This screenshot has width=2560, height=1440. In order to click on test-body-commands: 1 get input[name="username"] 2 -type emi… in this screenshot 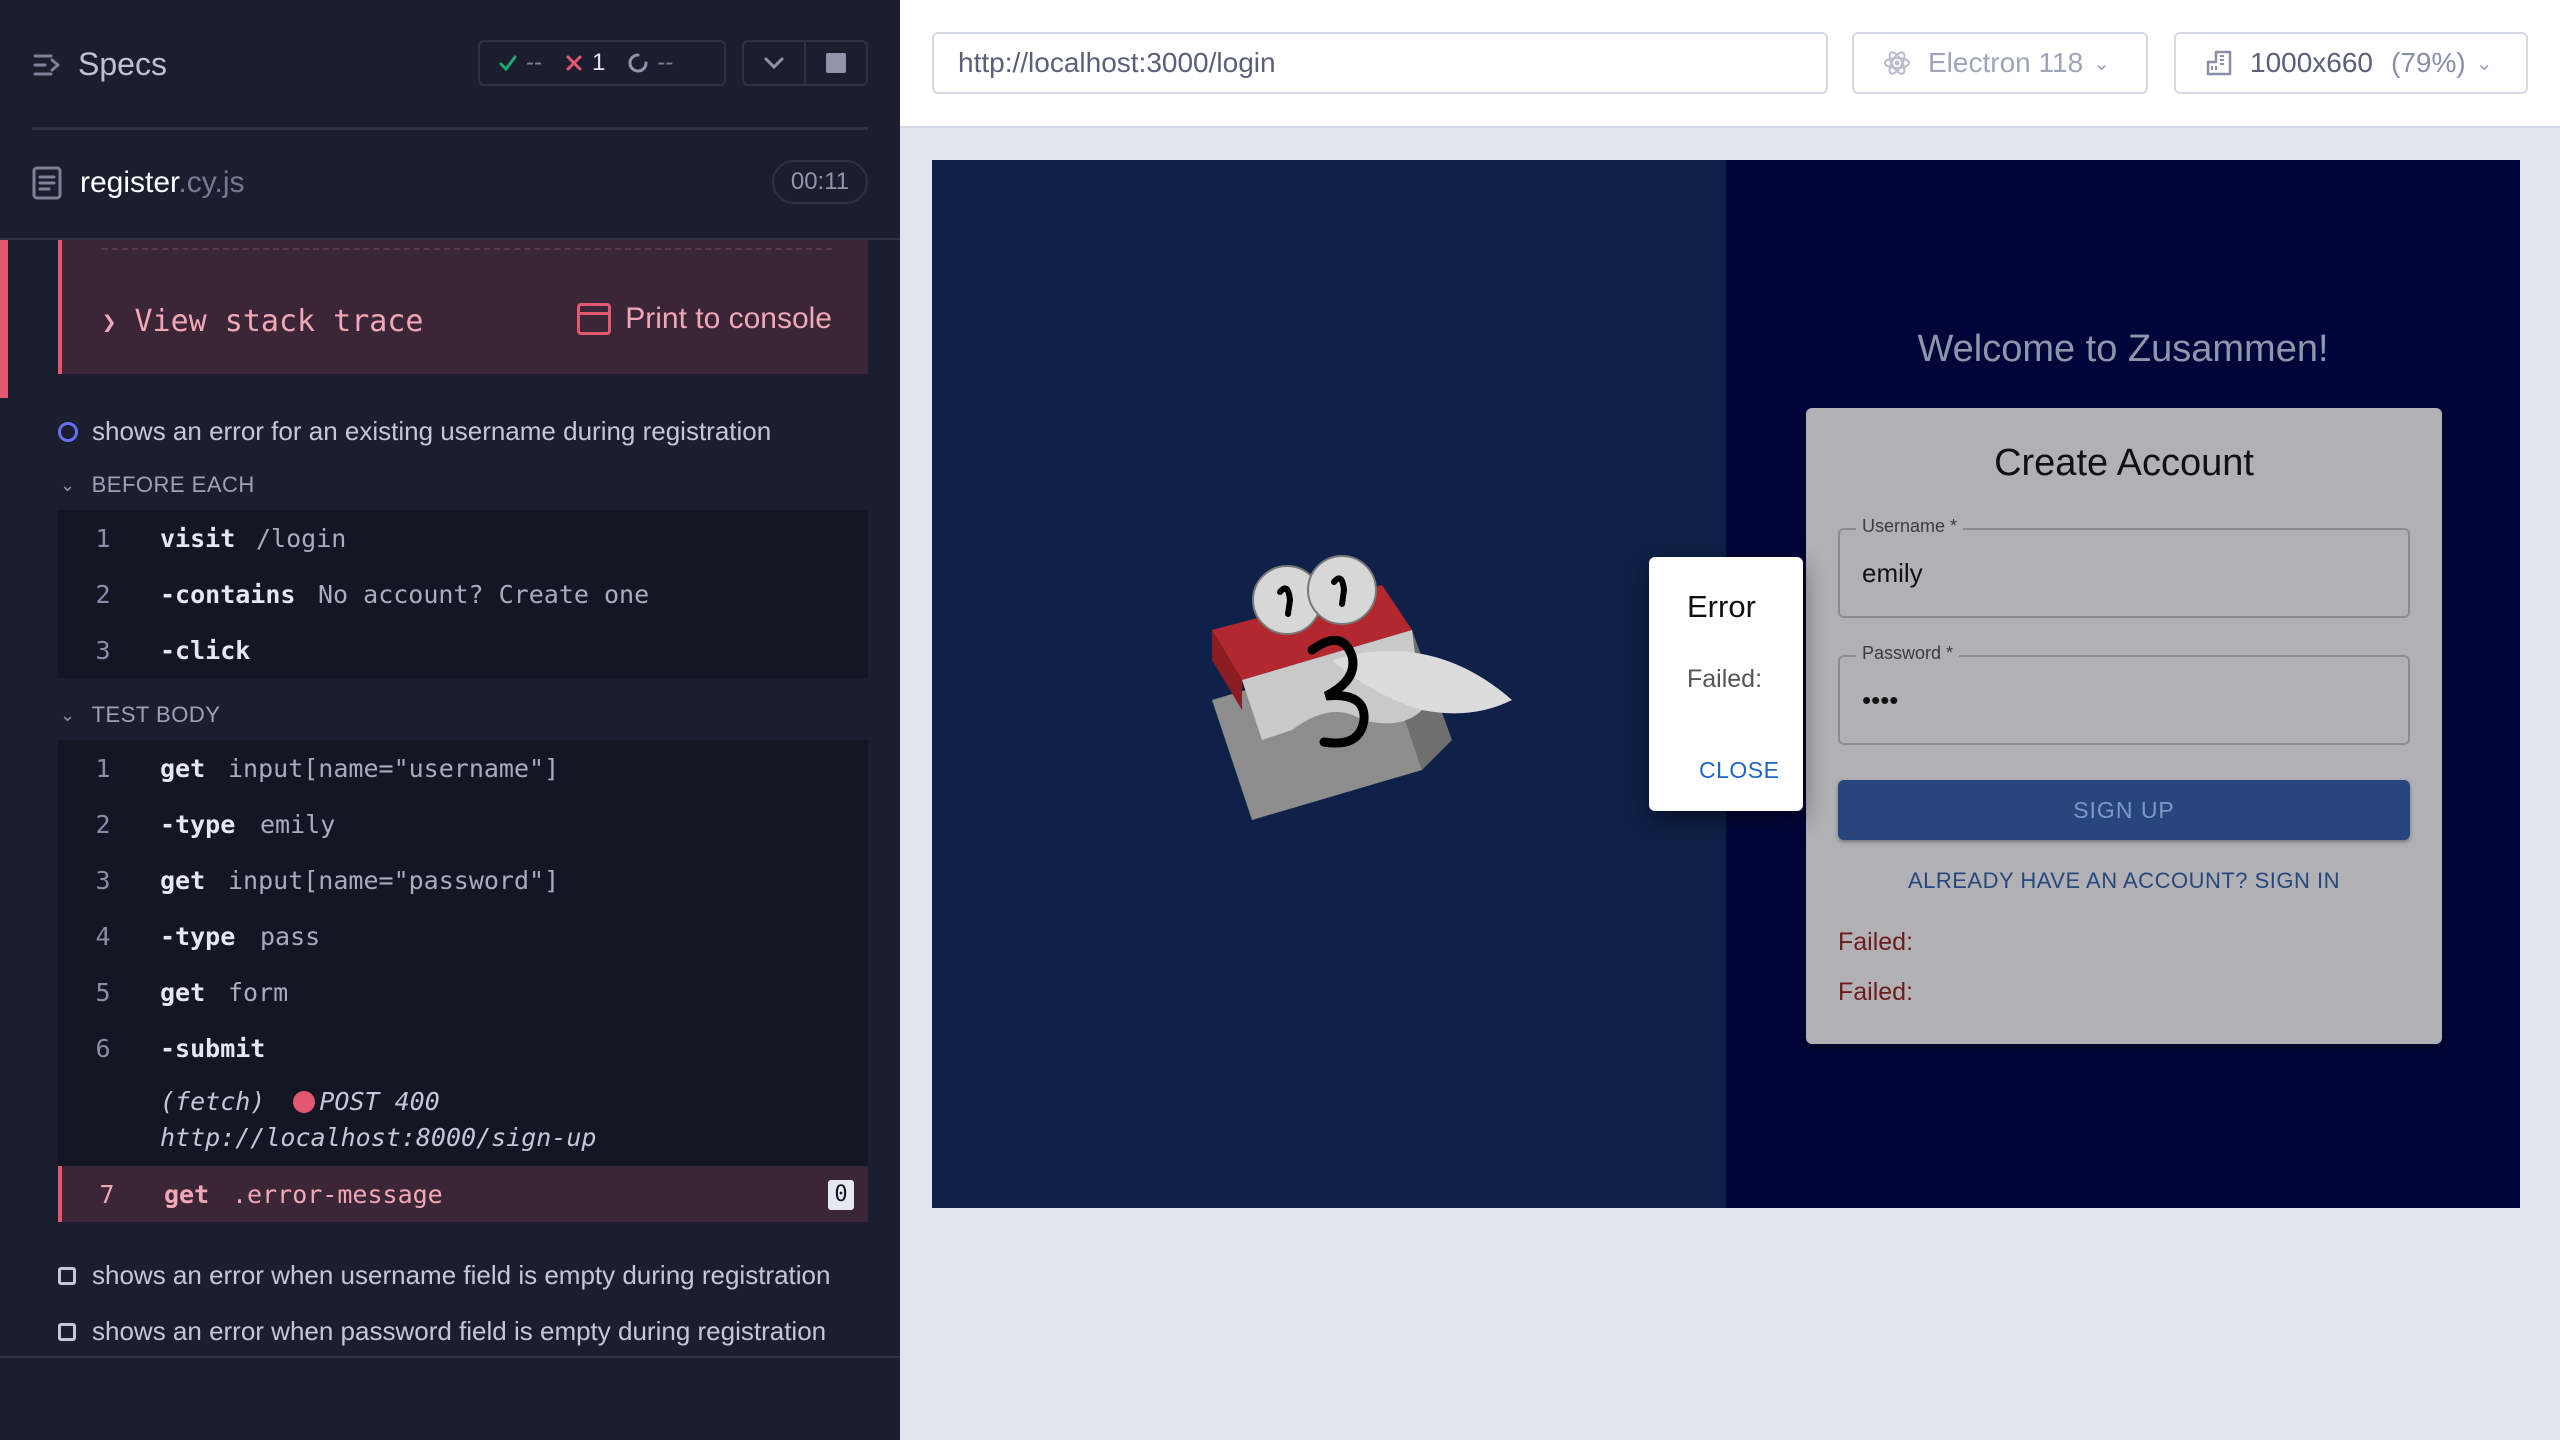, I will do `click(463, 981)`.